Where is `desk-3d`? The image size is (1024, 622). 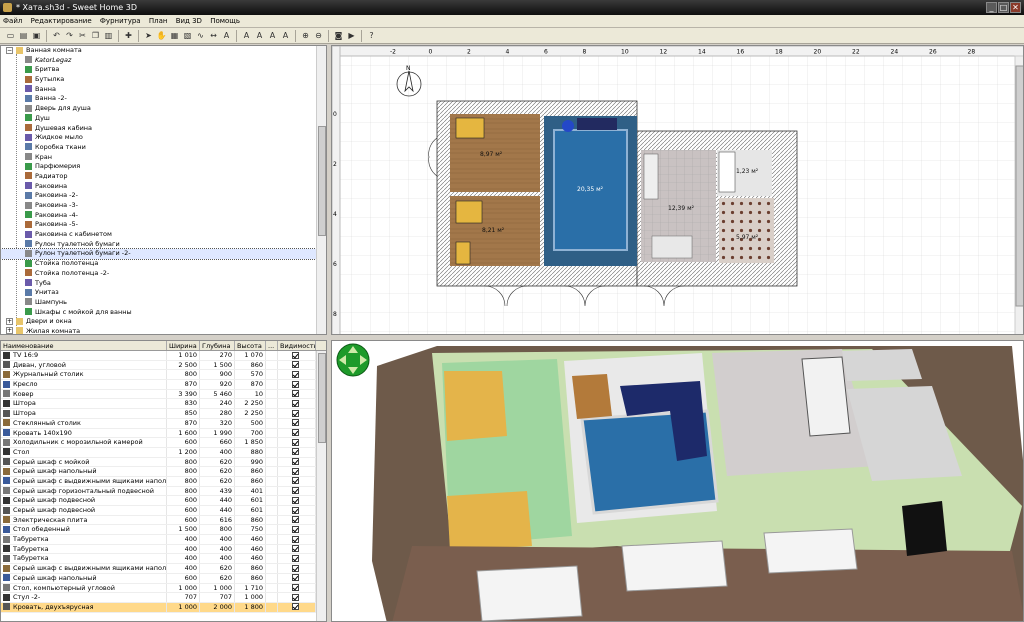 desk-3d is located at coordinates (592, 396).